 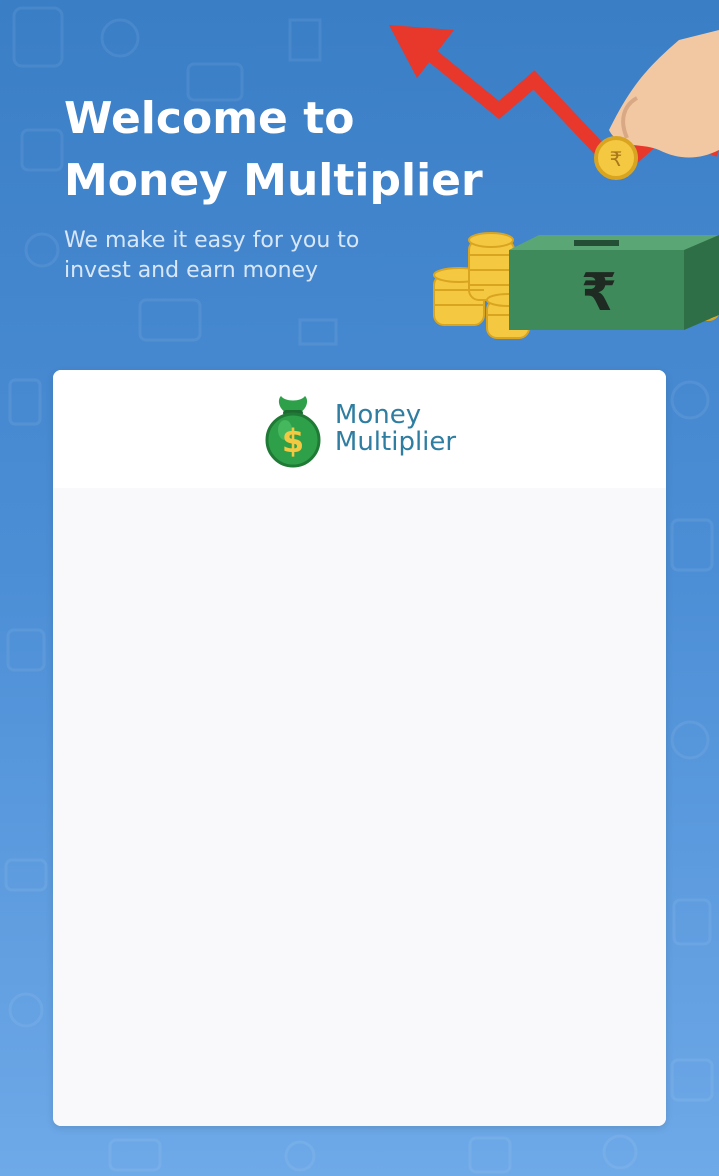 I want to click on money-box-icon: ₹, so click(x=614, y=282).